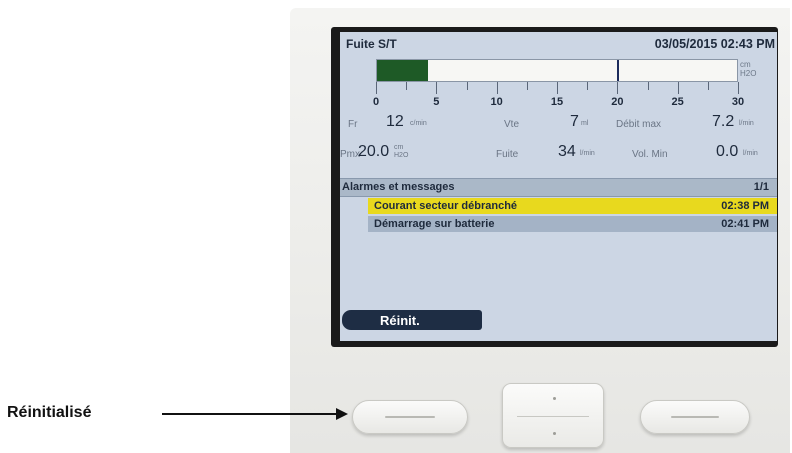  I want to click on down-dot-icon, so click(554, 433).